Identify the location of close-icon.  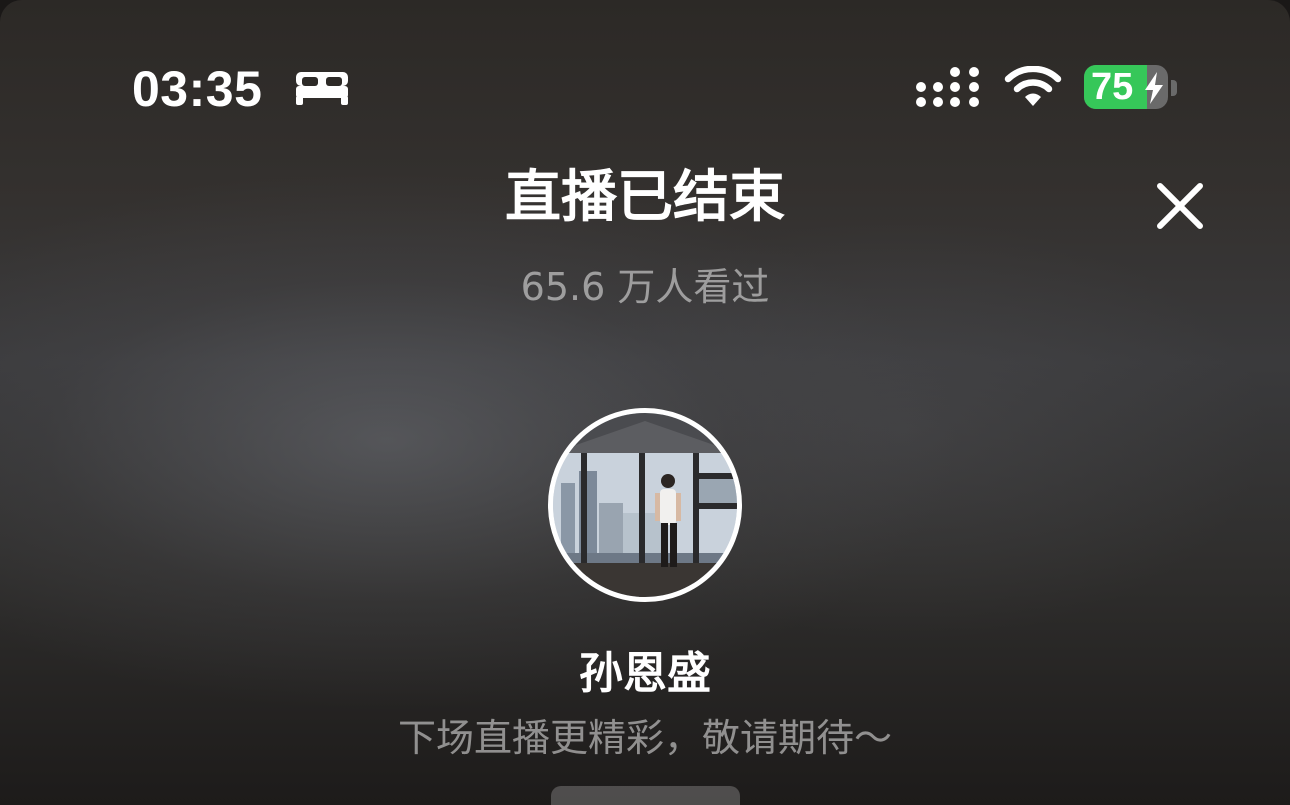
(1180, 206).